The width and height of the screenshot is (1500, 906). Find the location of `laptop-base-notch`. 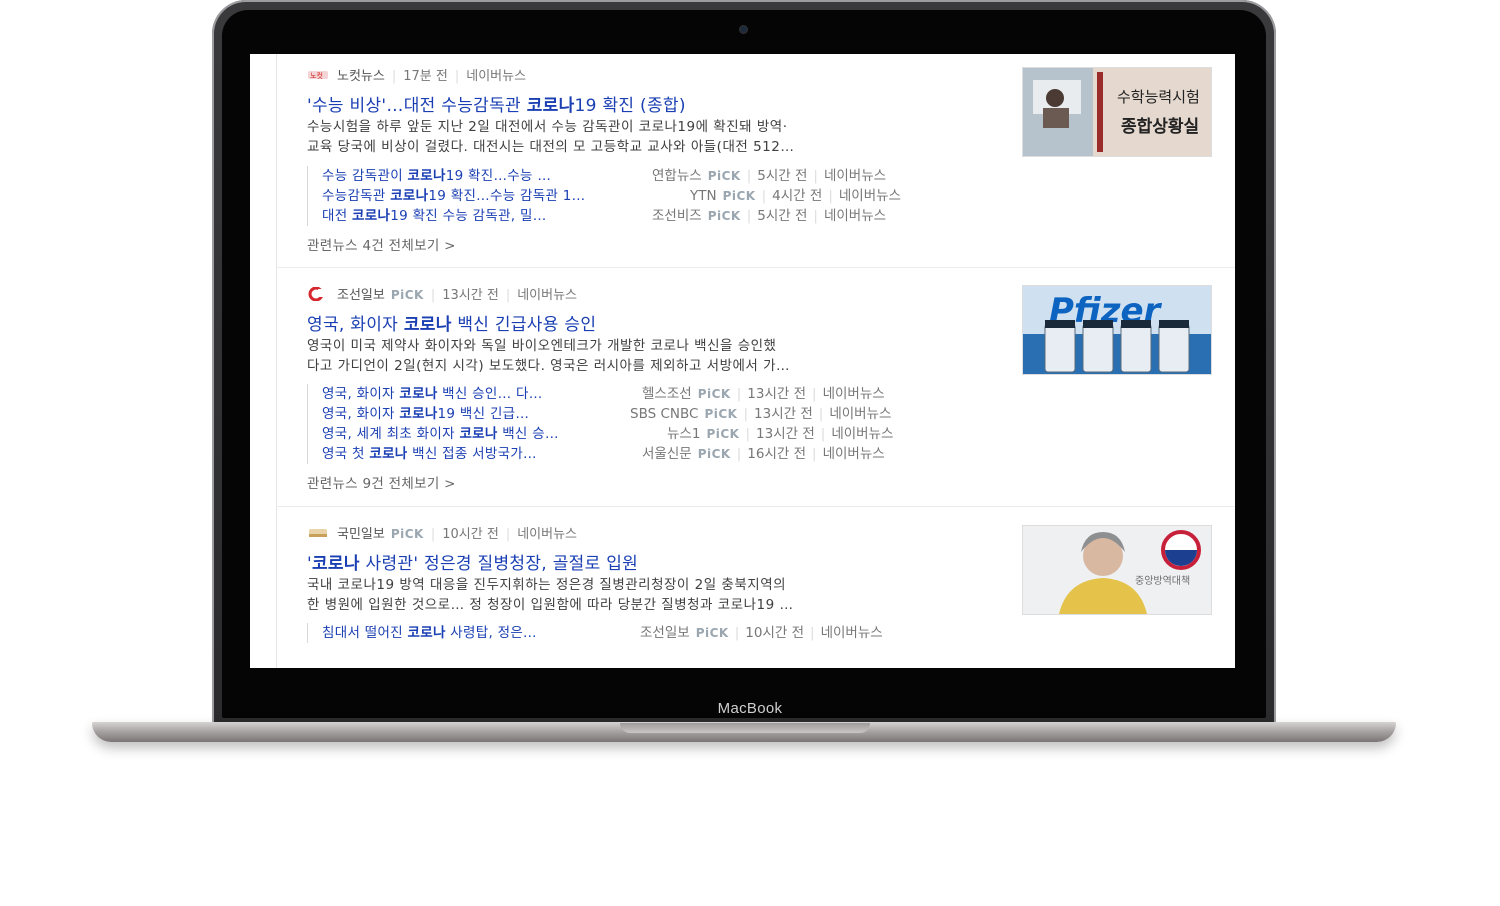

laptop-base-notch is located at coordinates (745, 728).